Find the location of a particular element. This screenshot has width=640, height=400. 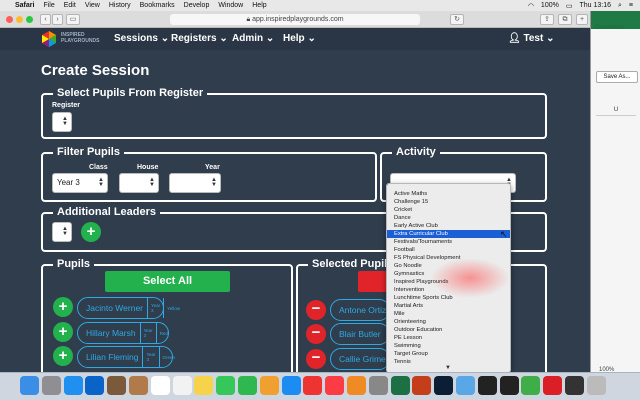

activity-option: Lunchtime Sports Club is located at coordinates (448, 298).